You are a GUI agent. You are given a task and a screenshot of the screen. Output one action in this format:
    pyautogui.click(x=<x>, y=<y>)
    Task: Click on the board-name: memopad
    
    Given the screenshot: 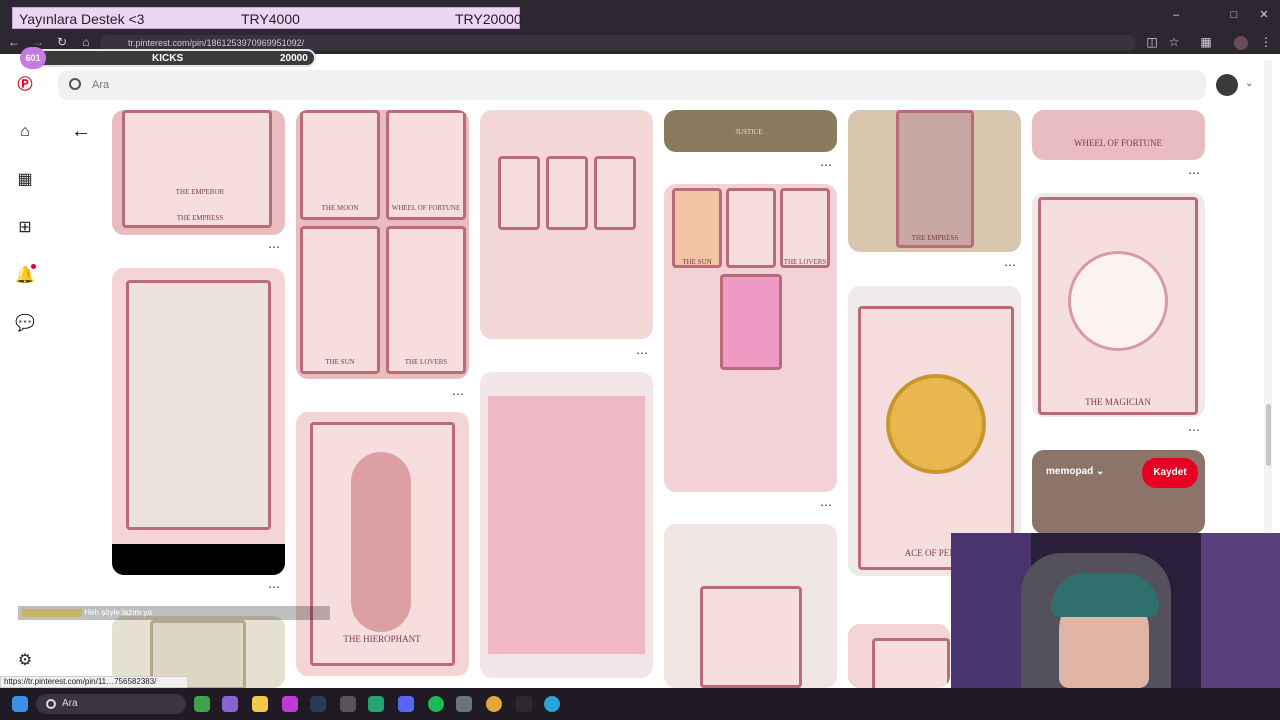 What is the action you would take?
    pyautogui.click(x=1070, y=471)
    